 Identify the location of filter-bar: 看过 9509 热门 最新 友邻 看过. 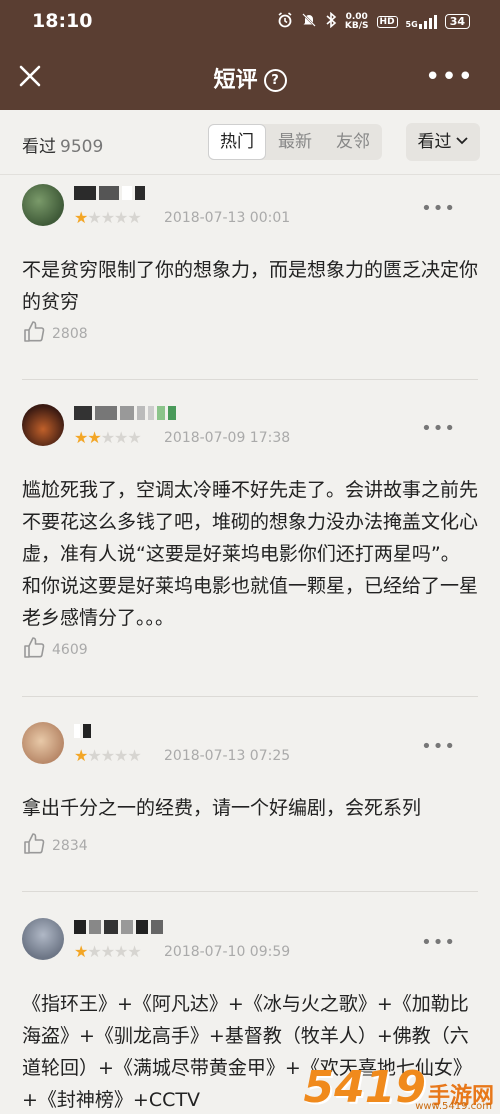
(250, 142).